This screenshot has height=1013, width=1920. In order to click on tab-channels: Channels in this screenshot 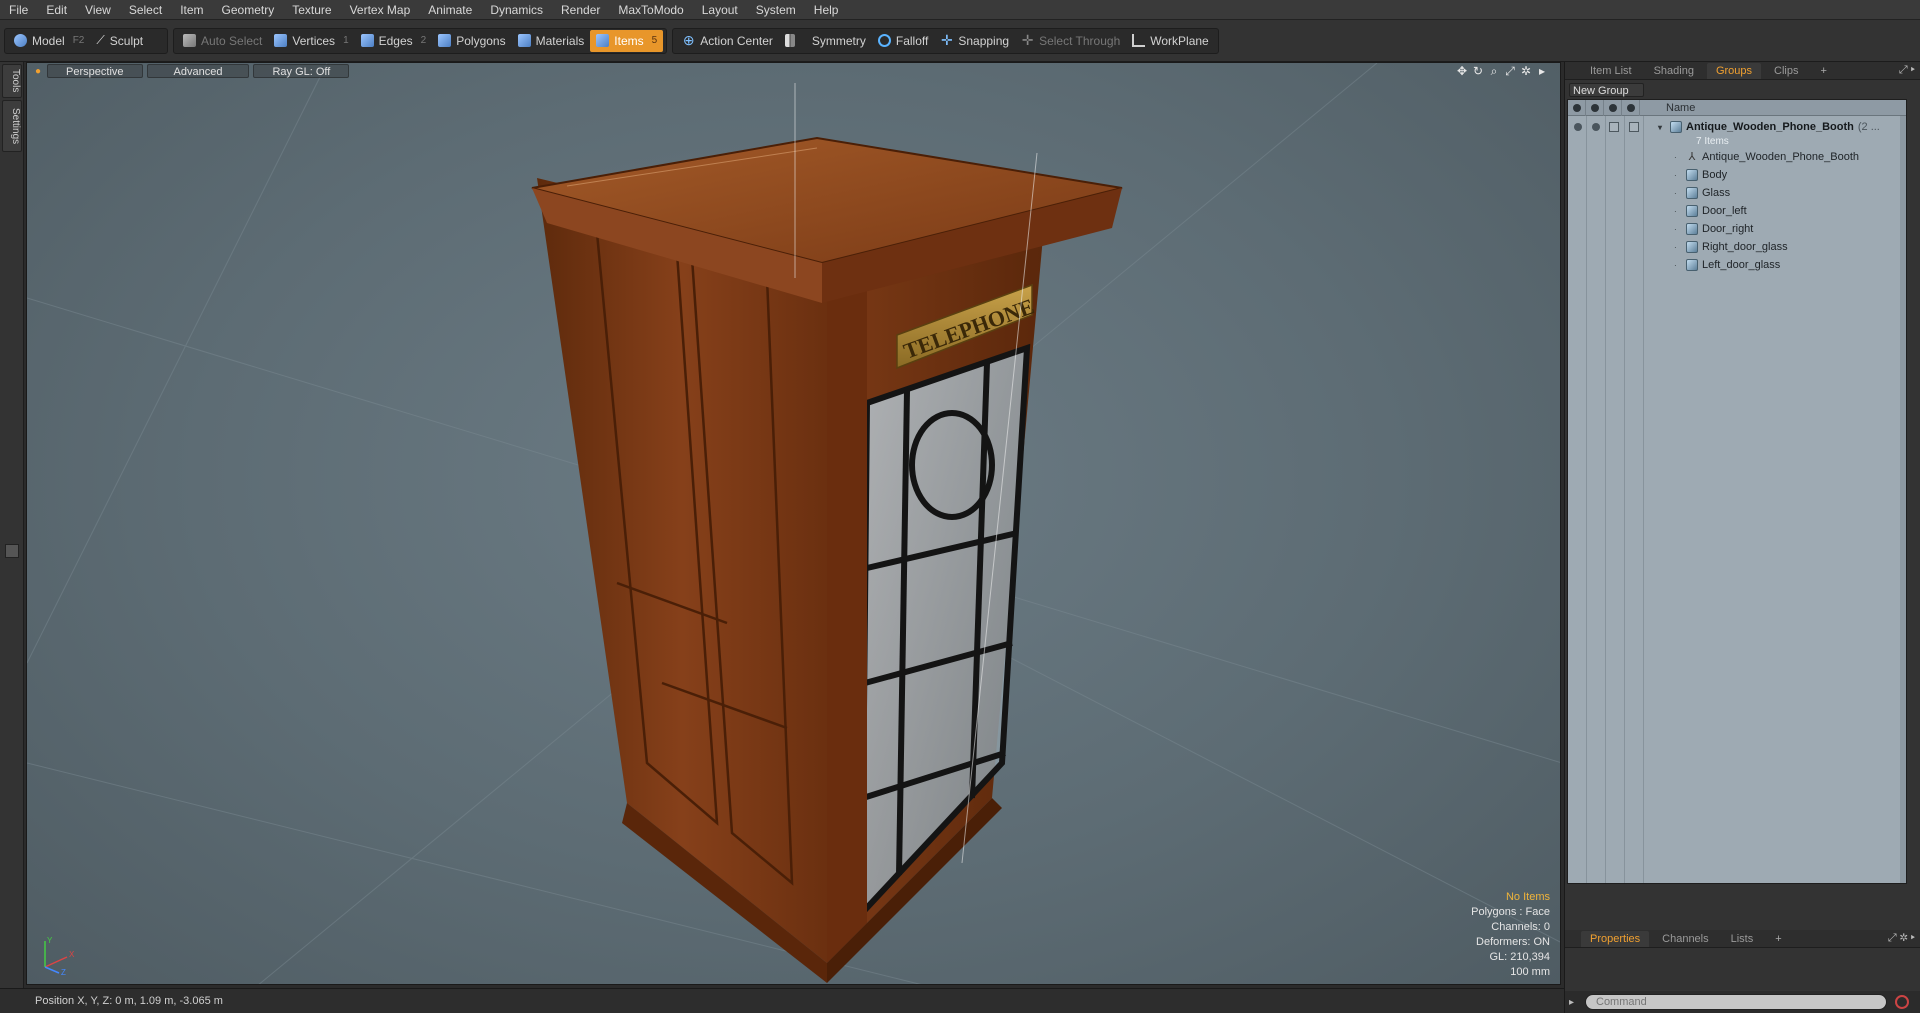, I will do `click(1685, 939)`.